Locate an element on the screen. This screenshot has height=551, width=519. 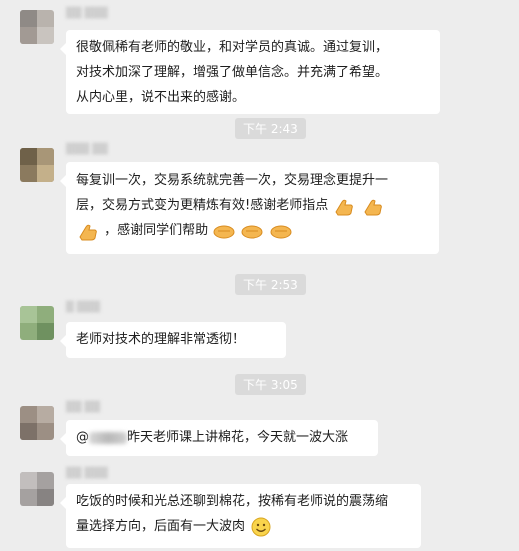
message-text-line: @ 昨天老师课上讲棉花，今天就一波大涨 is located at coordinates (212, 437).